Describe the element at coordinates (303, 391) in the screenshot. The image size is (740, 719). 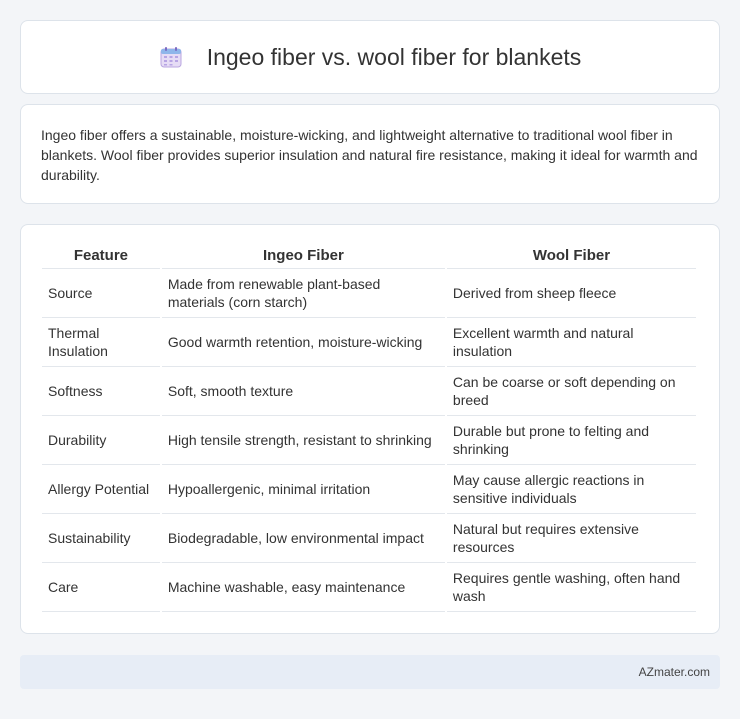
I see `ingeo-cell: Soft, smooth texture` at that location.